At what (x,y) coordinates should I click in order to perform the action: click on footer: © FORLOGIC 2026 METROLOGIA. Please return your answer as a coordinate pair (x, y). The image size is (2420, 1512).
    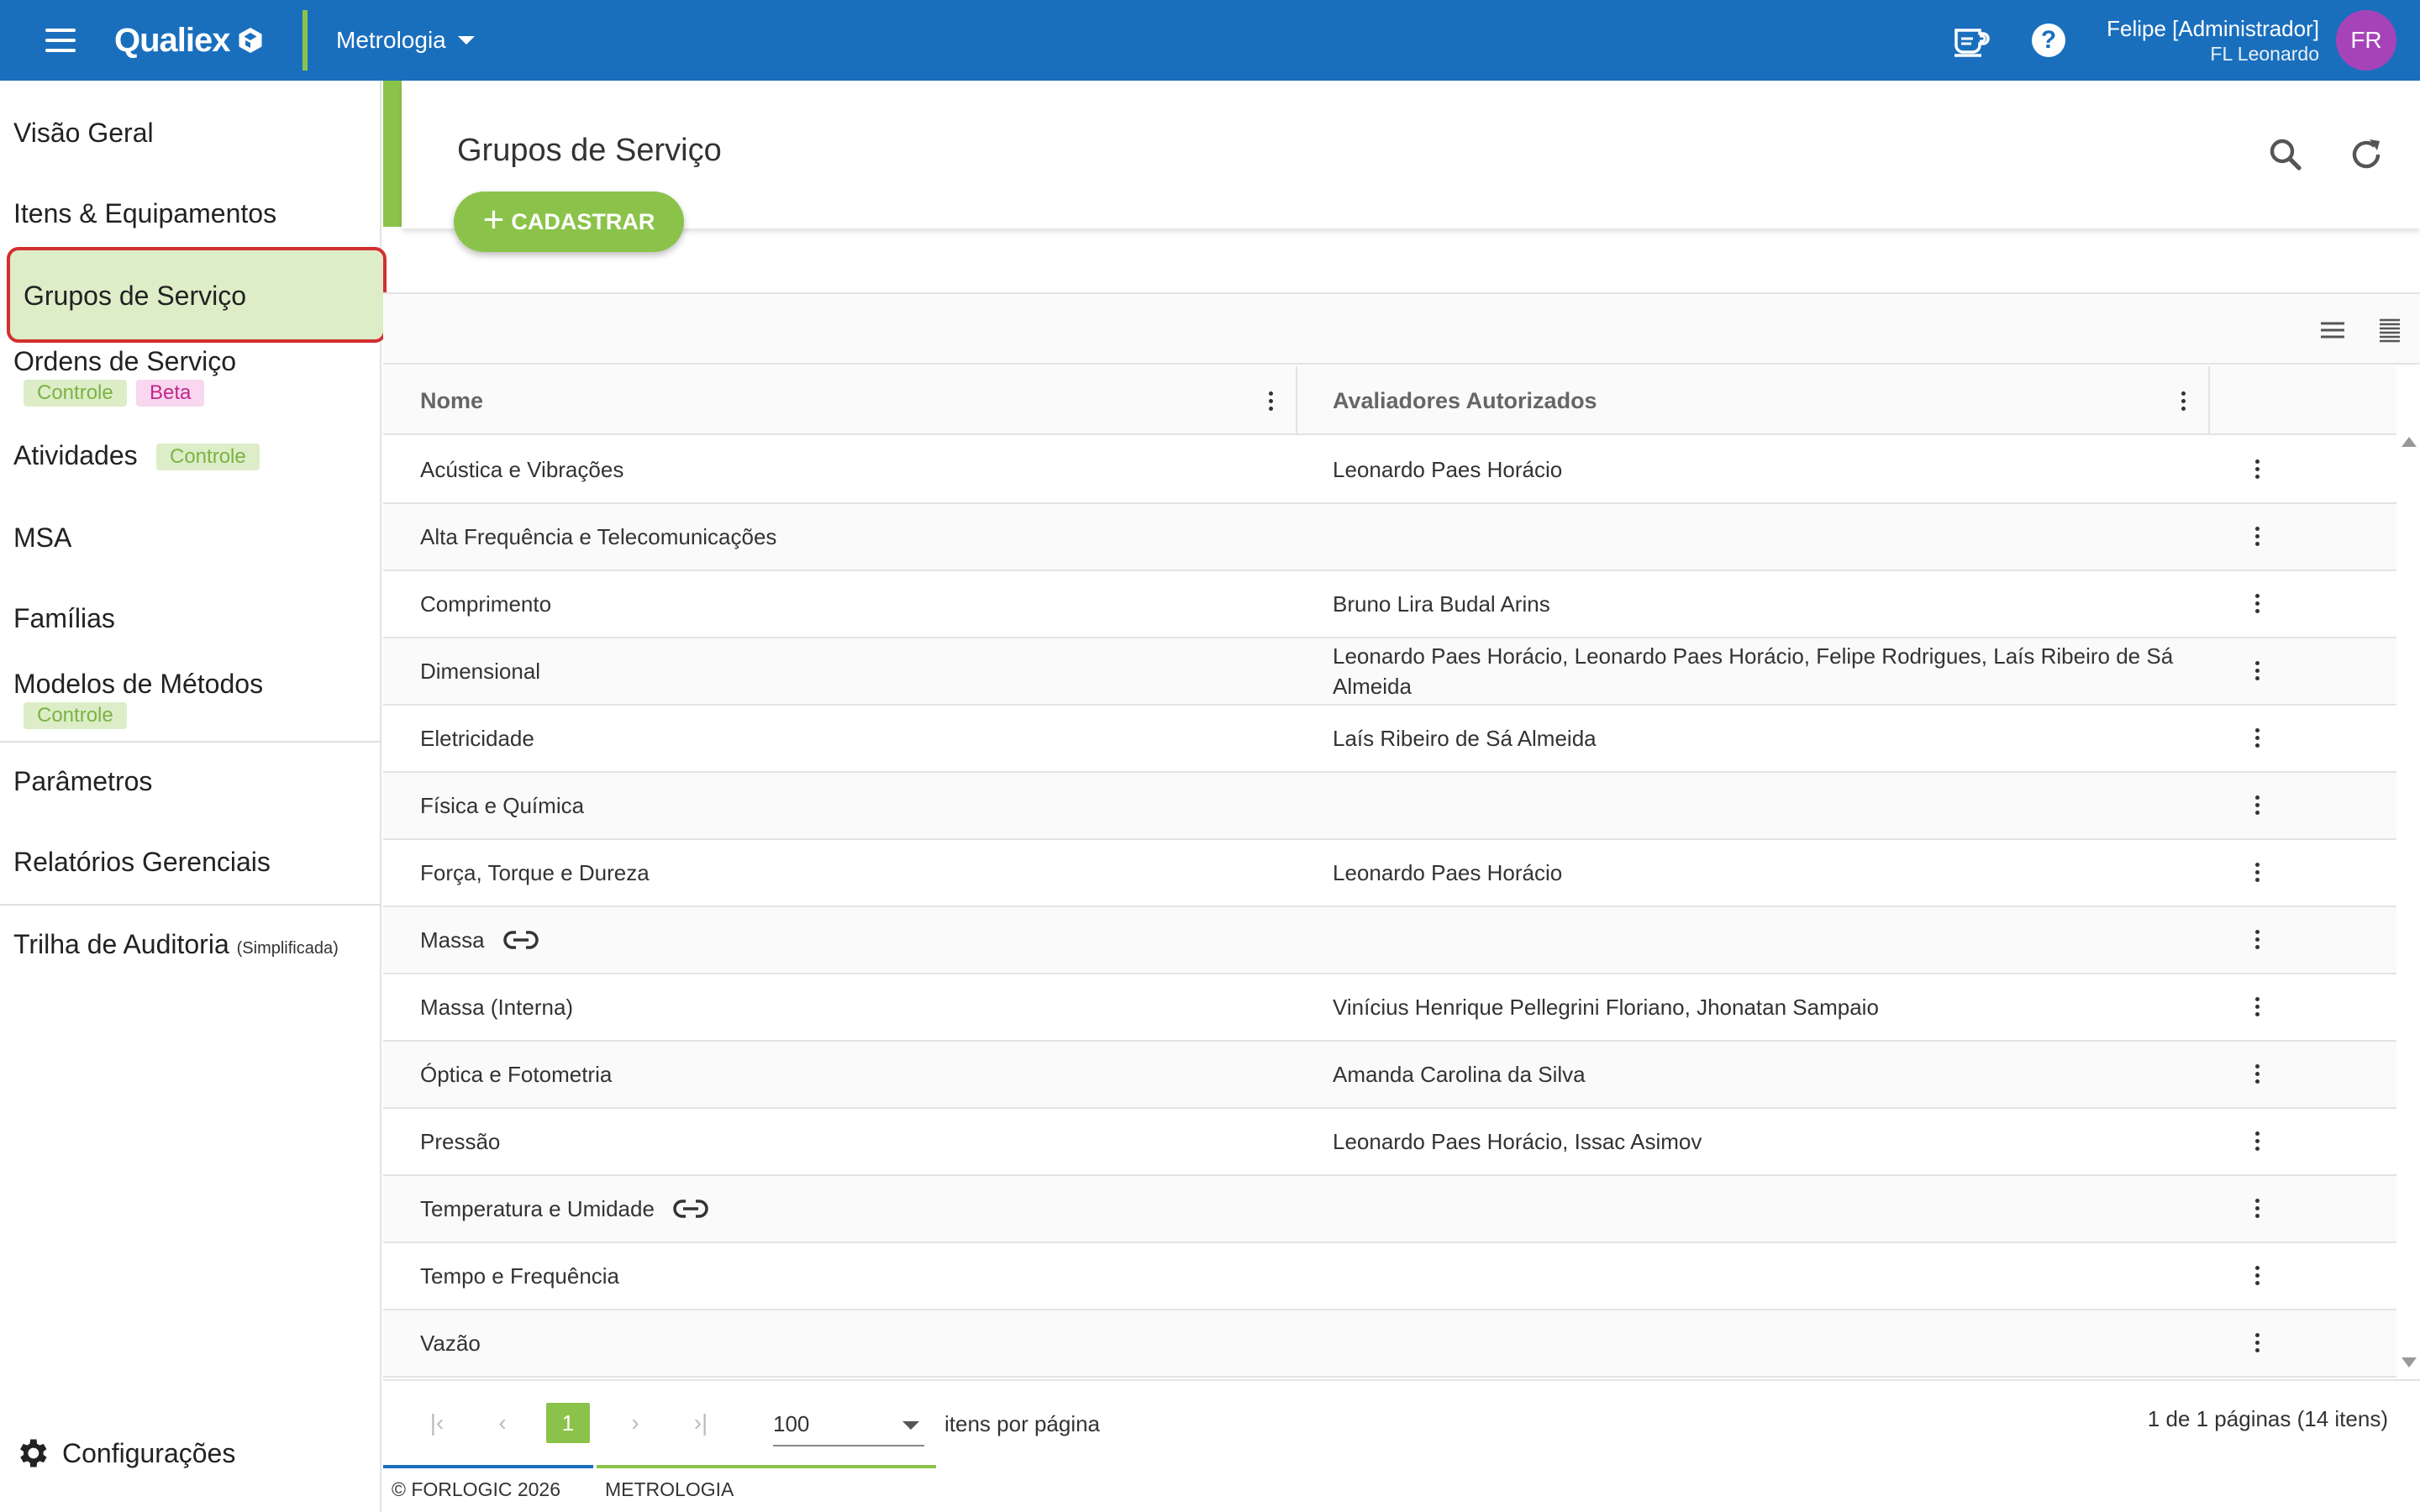
    Looking at the image, I should click on (1402, 1488).